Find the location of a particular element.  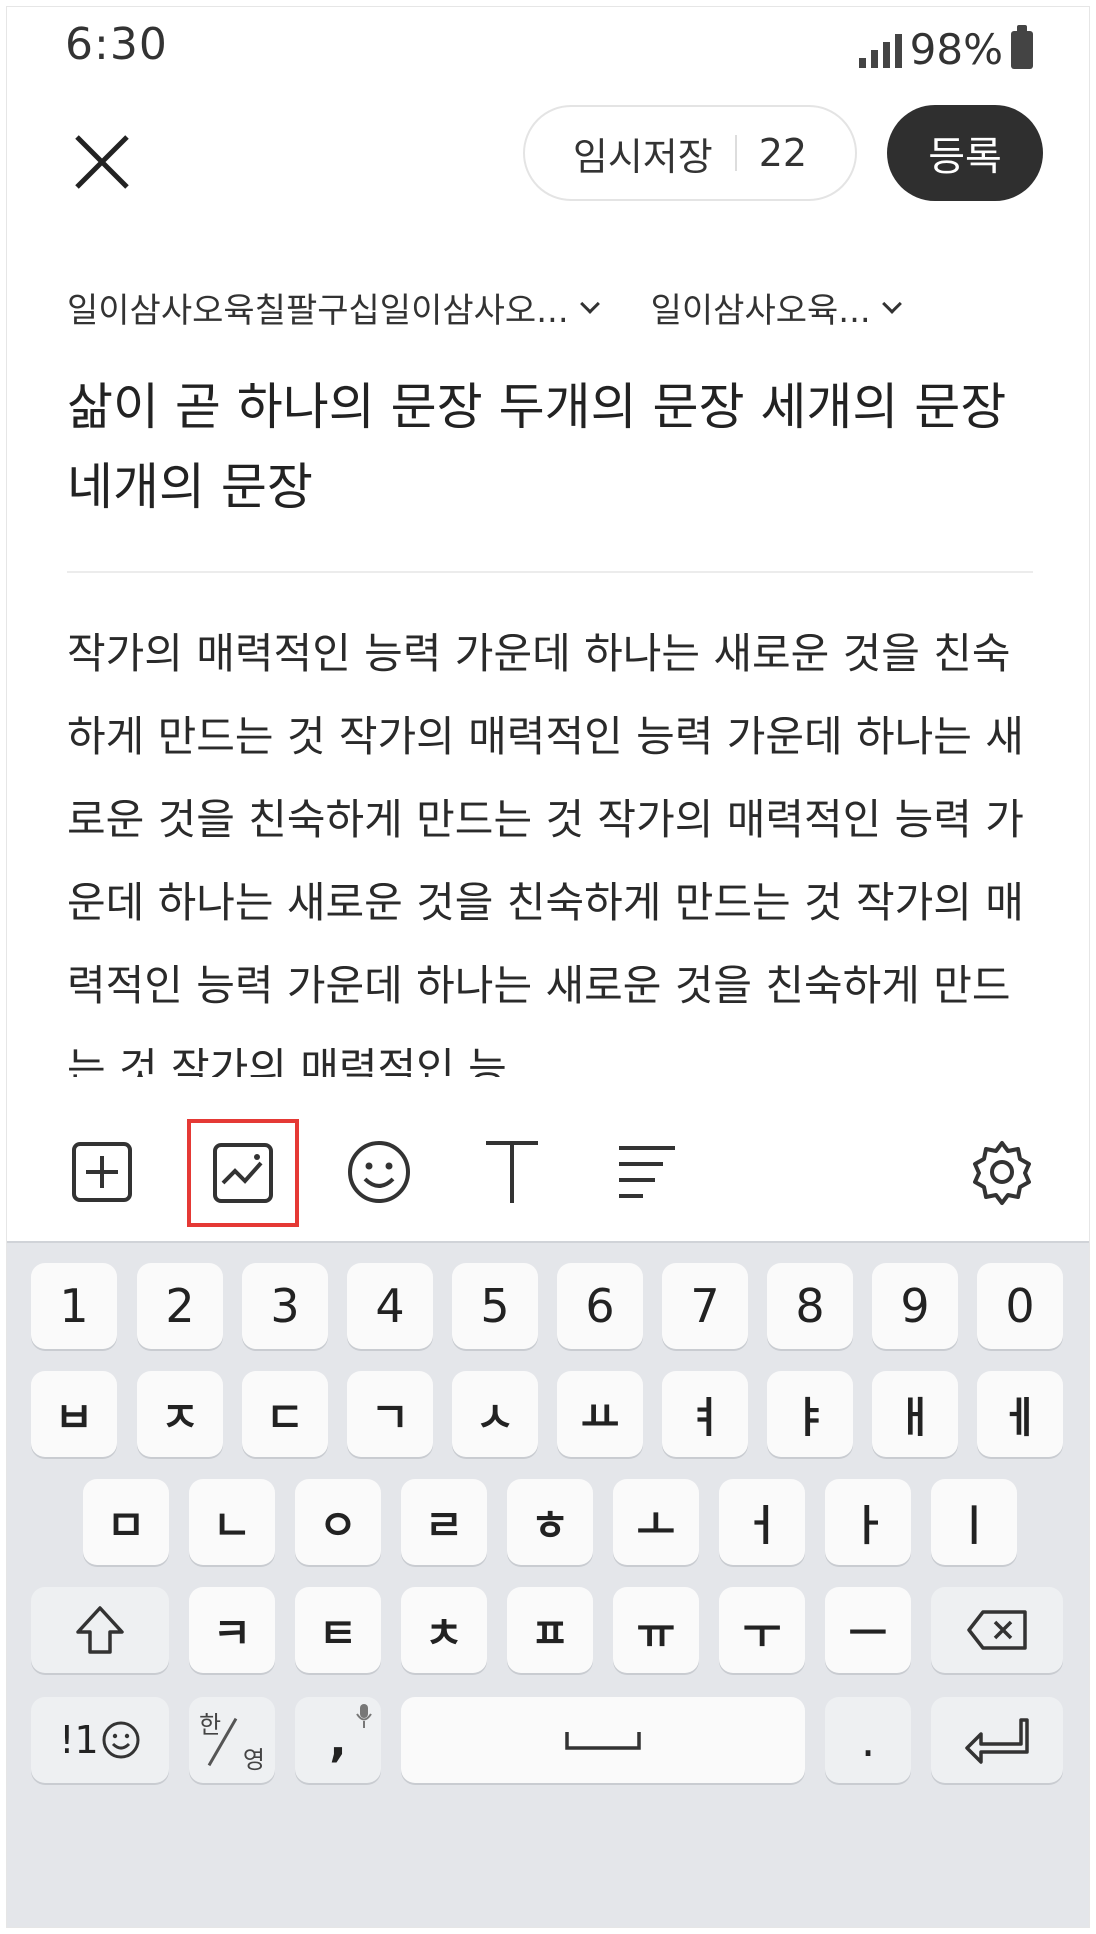

symbols-key: !1 is located at coordinates (100, 1740).